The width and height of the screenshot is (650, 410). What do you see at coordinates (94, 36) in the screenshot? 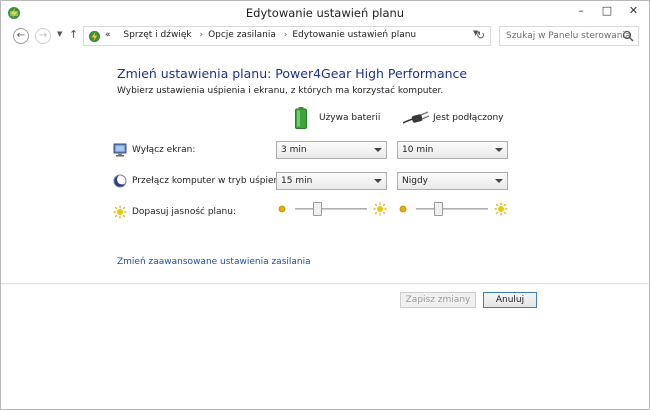
I see `power-options-icon` at bounding box center [94, 36].